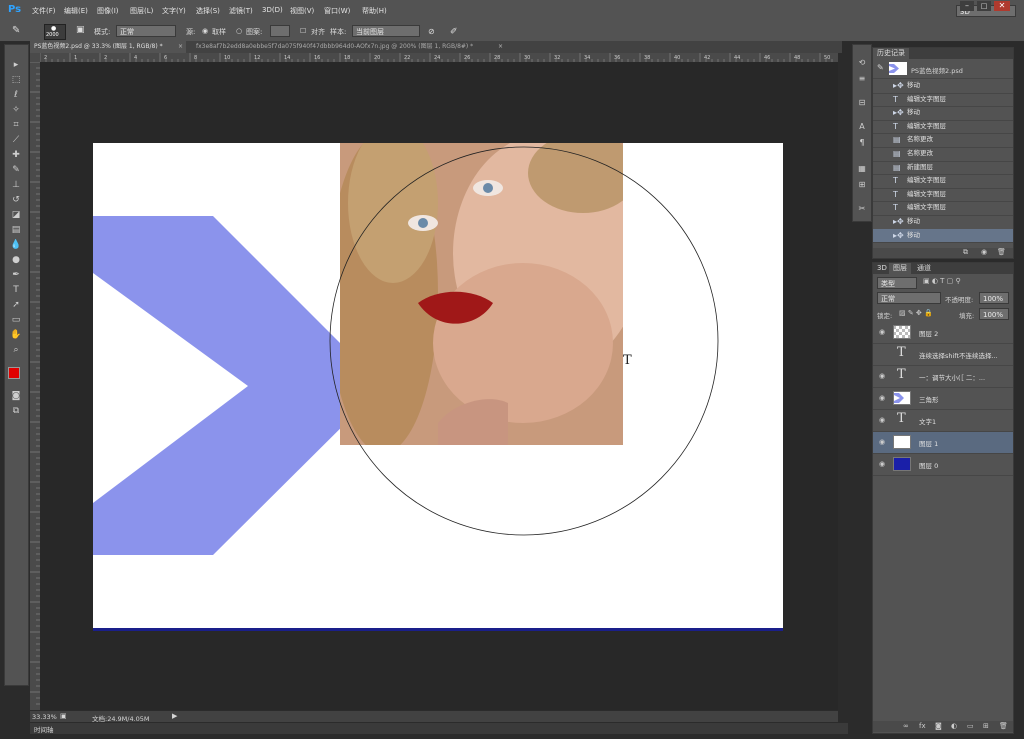 The height and width of the screenshot is (739, 1024). Describe the element at coordinates (862, 169) in the screenshot. I see `swatches-panel-icon: ▦` at that location.